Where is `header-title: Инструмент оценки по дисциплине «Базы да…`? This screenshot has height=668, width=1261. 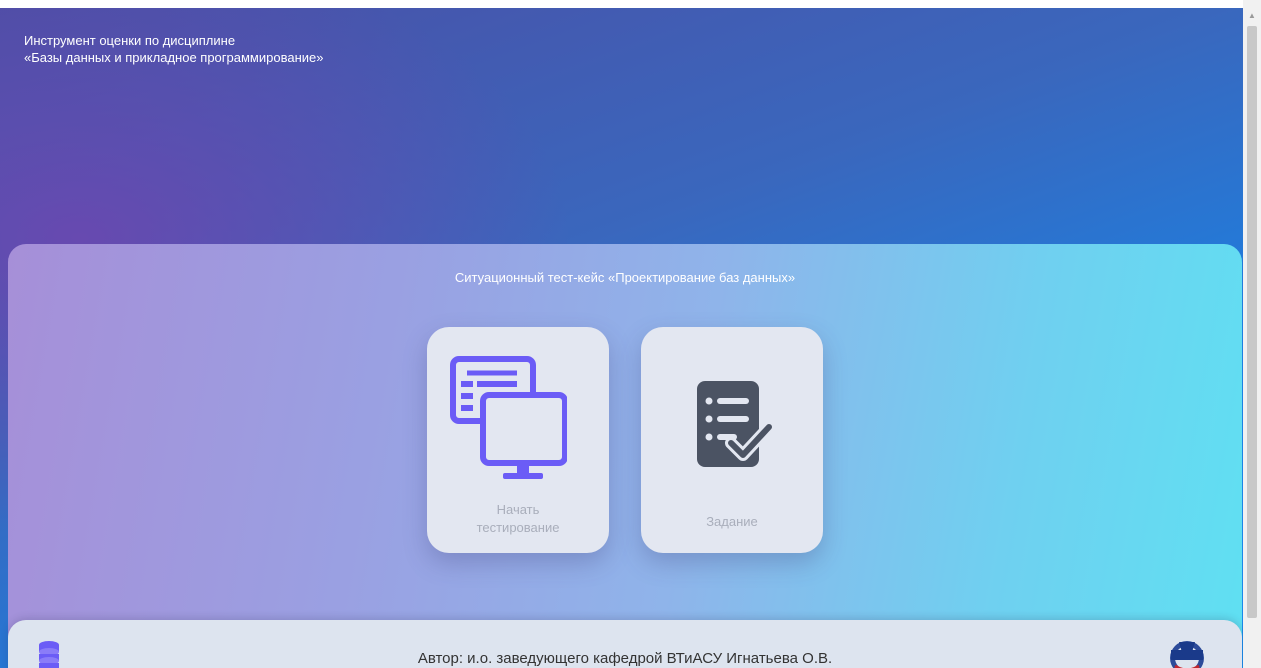 header-title: Инструмент оценки по дисциплине «Базы да… is located at coordinates (173, 49).